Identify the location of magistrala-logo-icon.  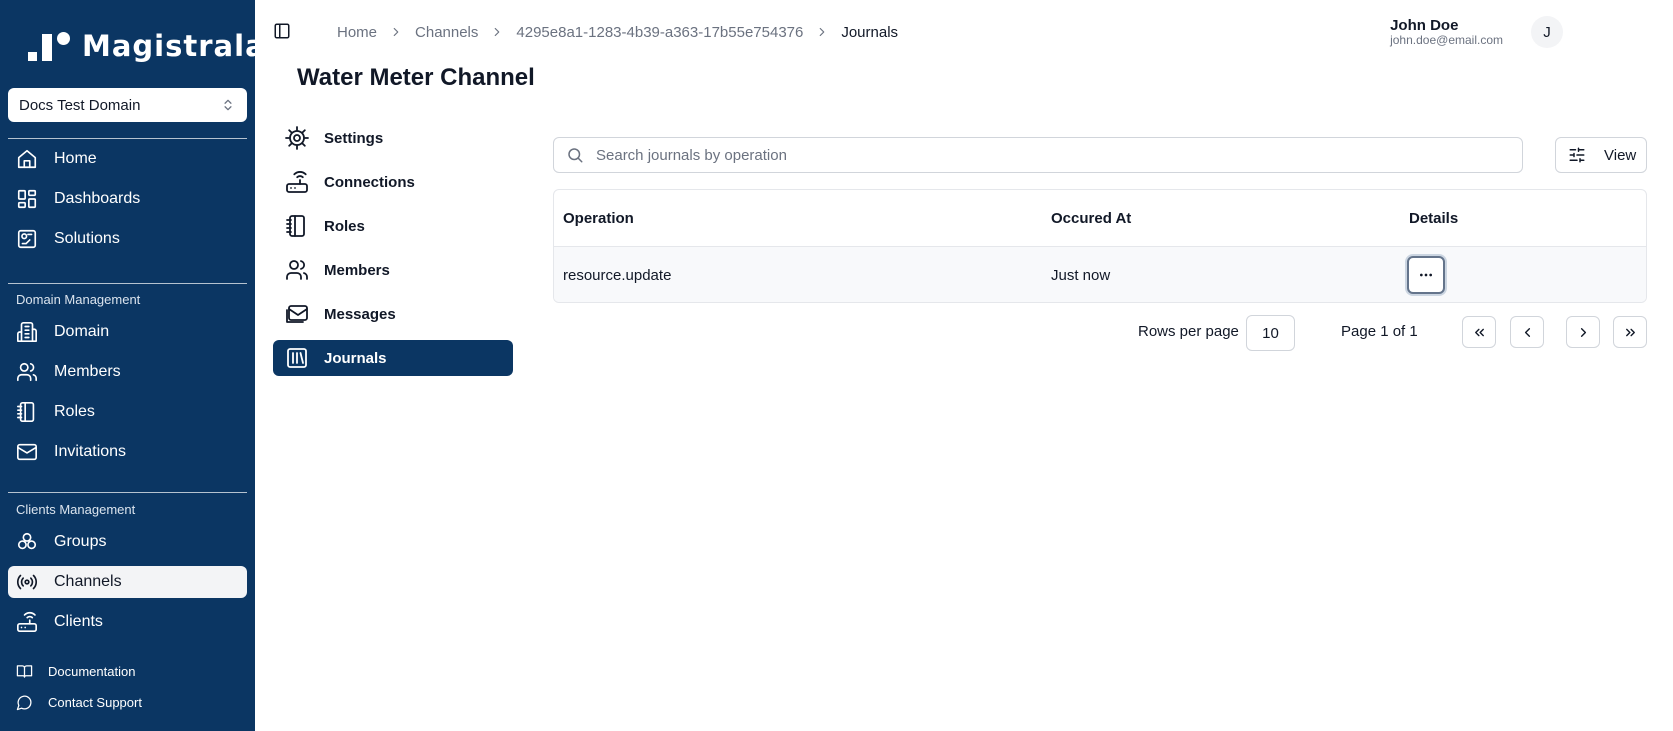
(50, 46).